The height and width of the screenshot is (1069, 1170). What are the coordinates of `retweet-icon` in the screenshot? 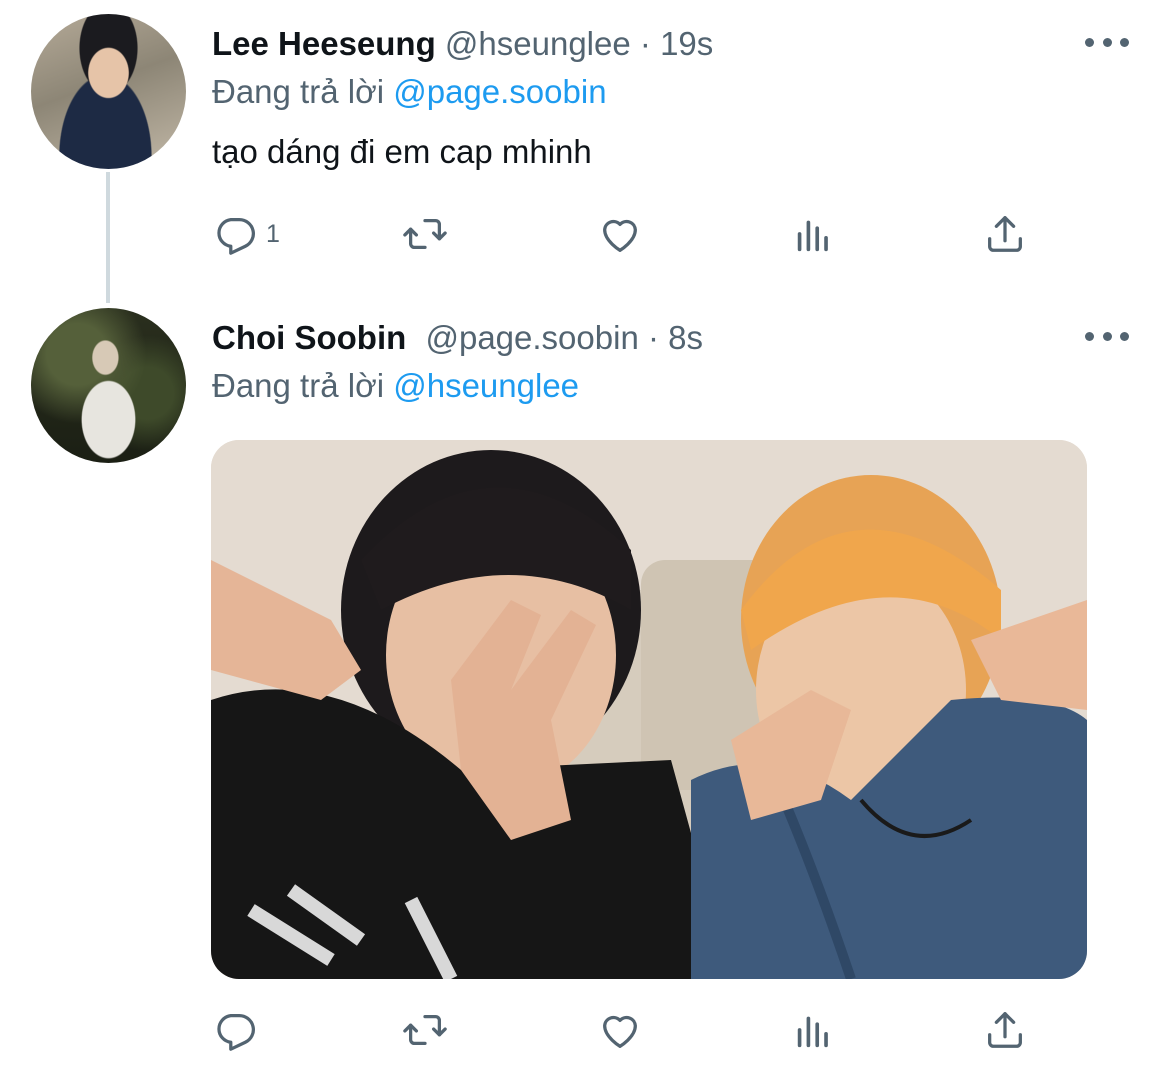 It's located at (425, 1030).